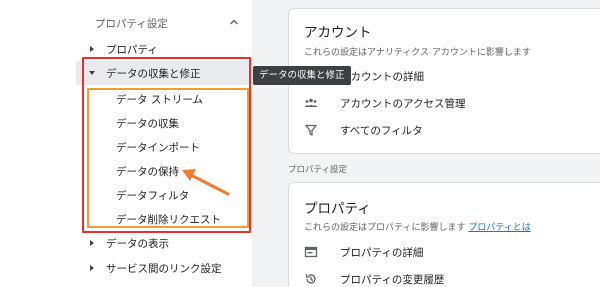 The image size is (600, 287). What do you see at coordinates (158, 148) in the screenshot?
I see `sidebar-subitem-label: データインポート` at bounding box center [158, 148].